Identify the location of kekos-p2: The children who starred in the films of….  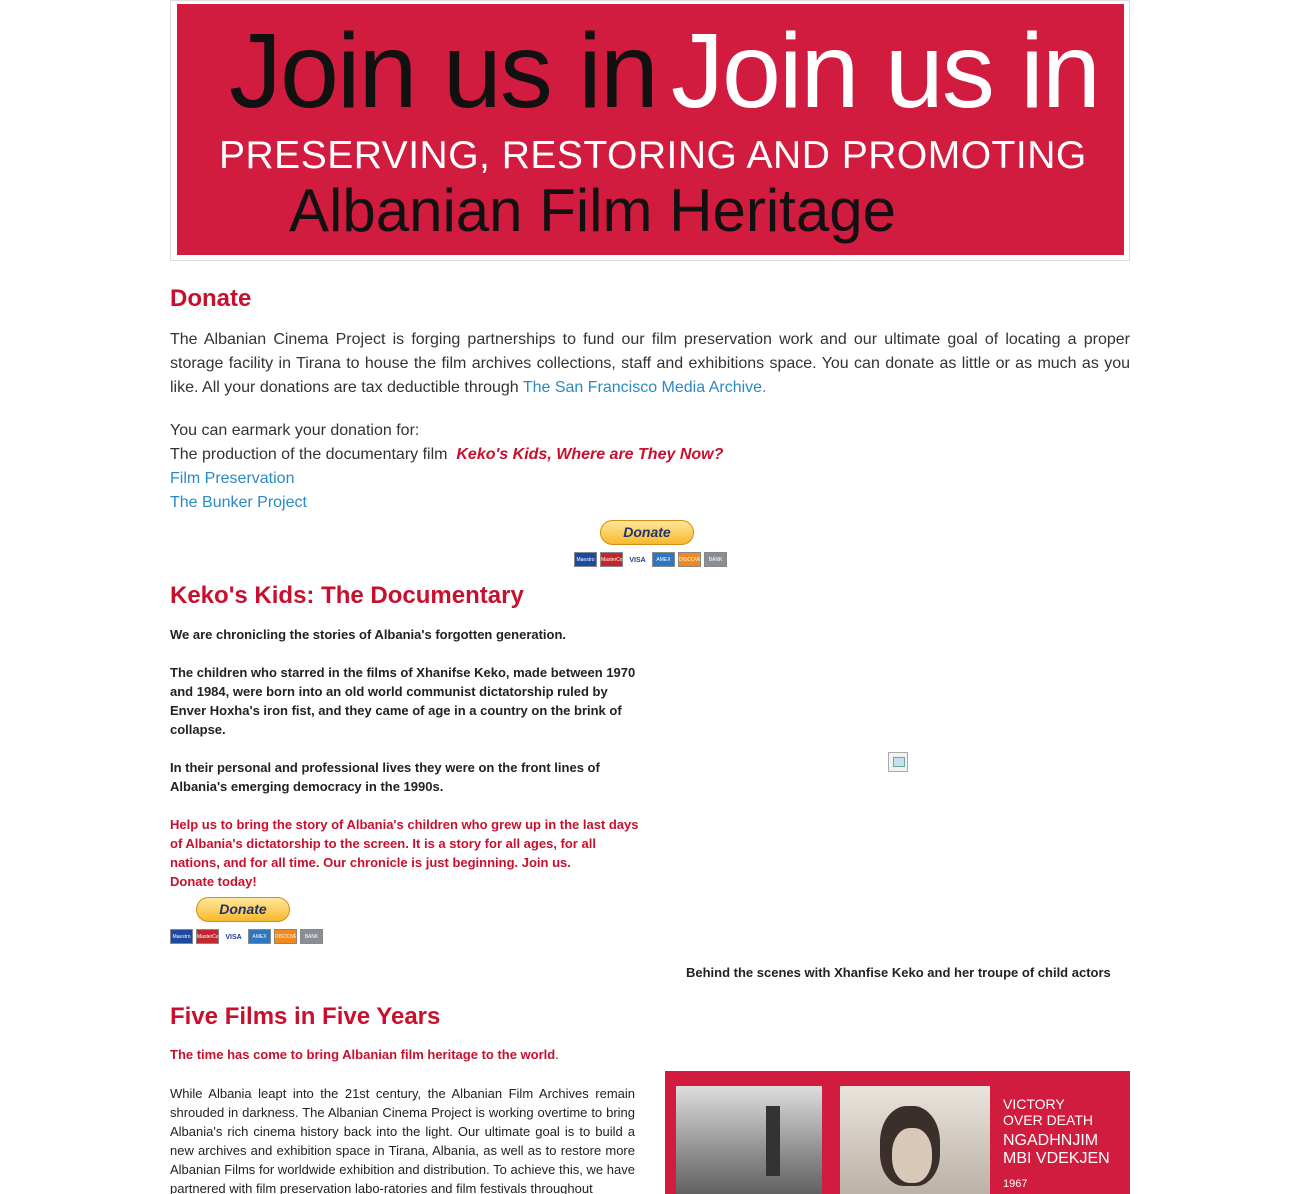
(403, 701).